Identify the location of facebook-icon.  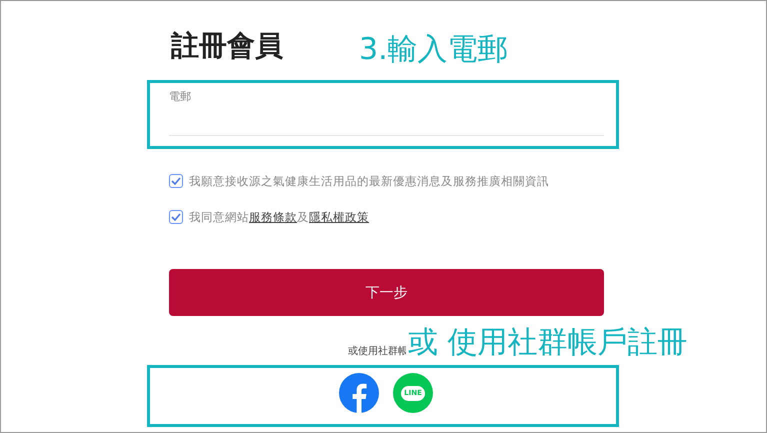
(359, 393).